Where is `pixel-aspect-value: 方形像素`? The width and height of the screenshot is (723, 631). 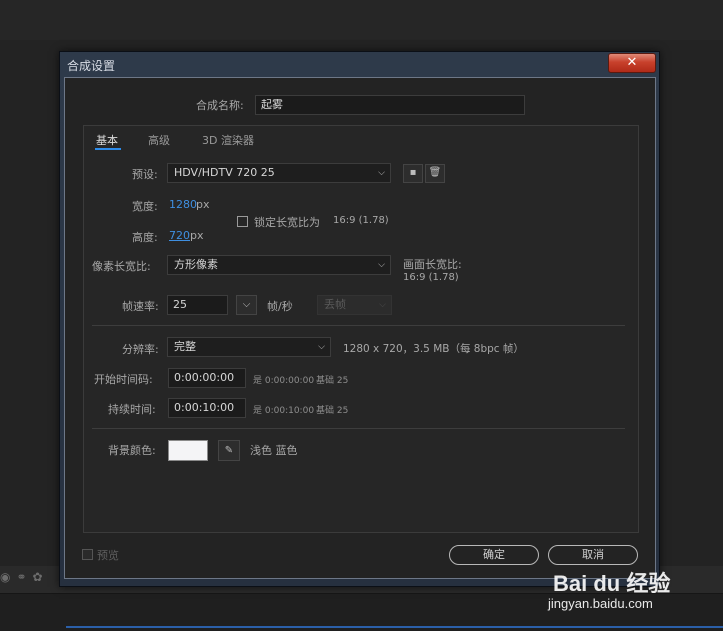 pixel-aspect-value: 方形像素 is located at coordinates (196, 264).